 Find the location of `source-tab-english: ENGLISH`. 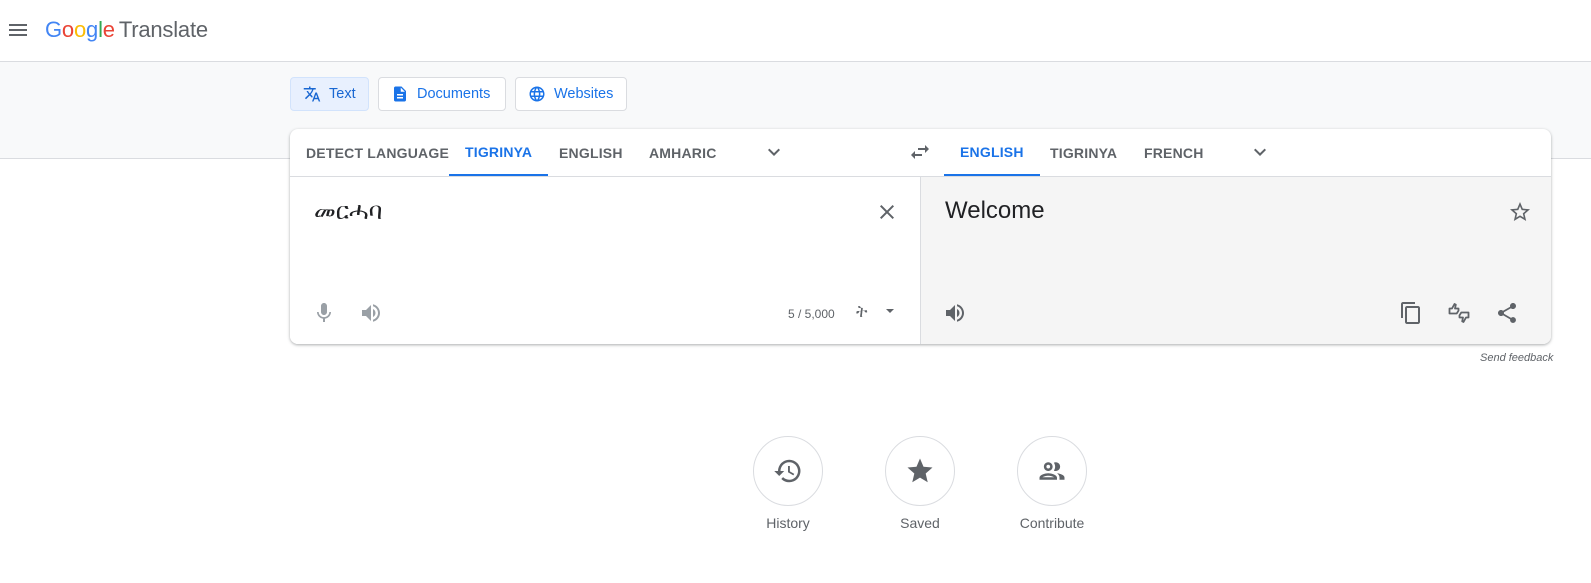

source-tab-english: ENGLISH is located at coordinates (591, 152).